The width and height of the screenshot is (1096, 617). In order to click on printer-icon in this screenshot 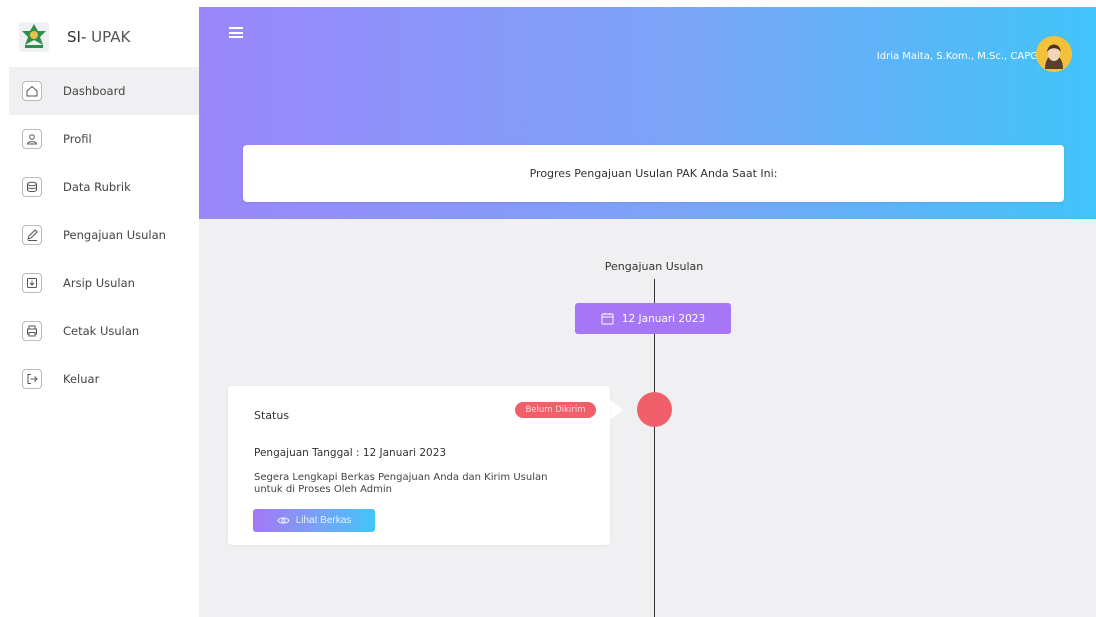, I will do `click(32, 331)`.